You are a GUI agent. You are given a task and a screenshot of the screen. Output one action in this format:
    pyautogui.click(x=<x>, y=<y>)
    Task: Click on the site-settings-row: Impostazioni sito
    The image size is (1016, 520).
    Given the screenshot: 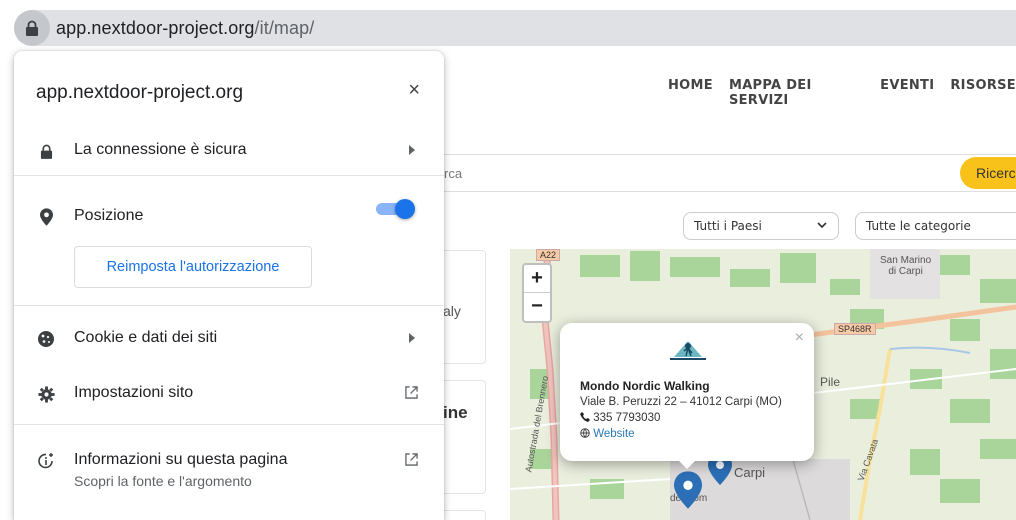 What is the action you would take?
    pyautogui.click(x=229, y=394)
    